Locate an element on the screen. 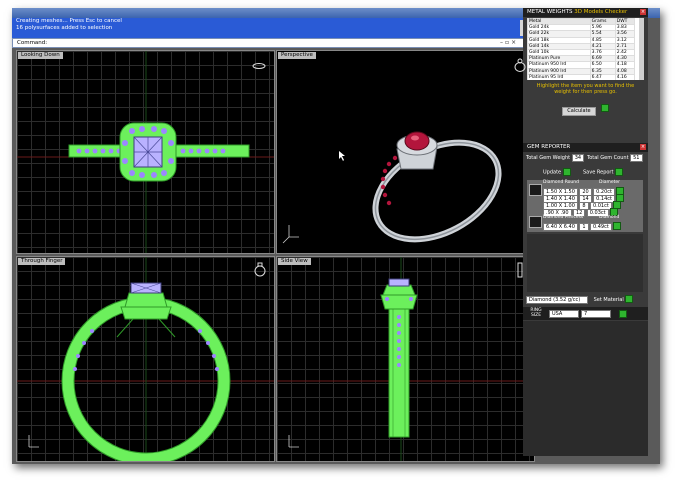 This screenshot has width=676, height=481. metal-weights-header: METAL WEIGHTS 3D Models Checker × is located at coordinates (585, 12).